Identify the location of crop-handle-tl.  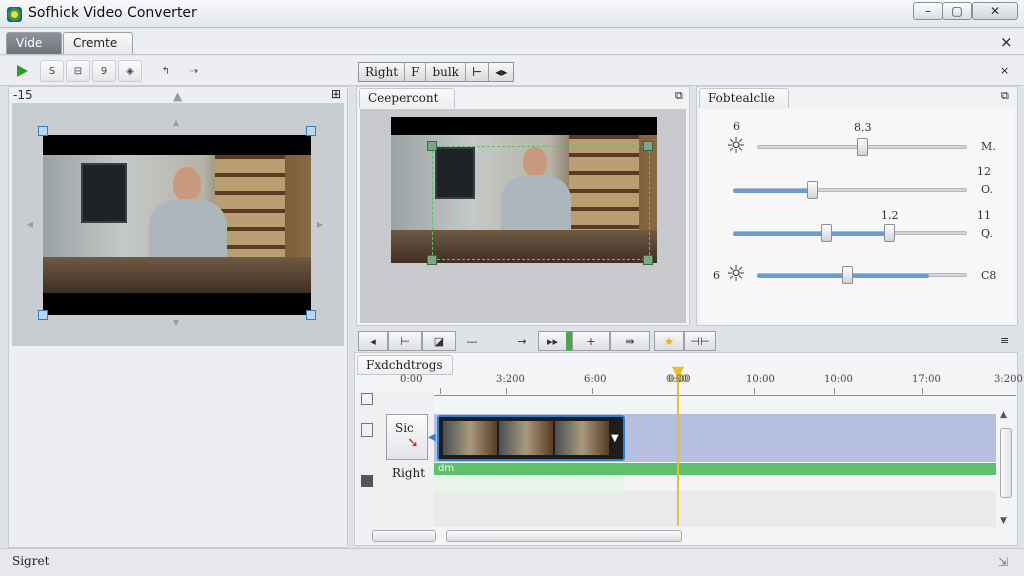
(43, 131).